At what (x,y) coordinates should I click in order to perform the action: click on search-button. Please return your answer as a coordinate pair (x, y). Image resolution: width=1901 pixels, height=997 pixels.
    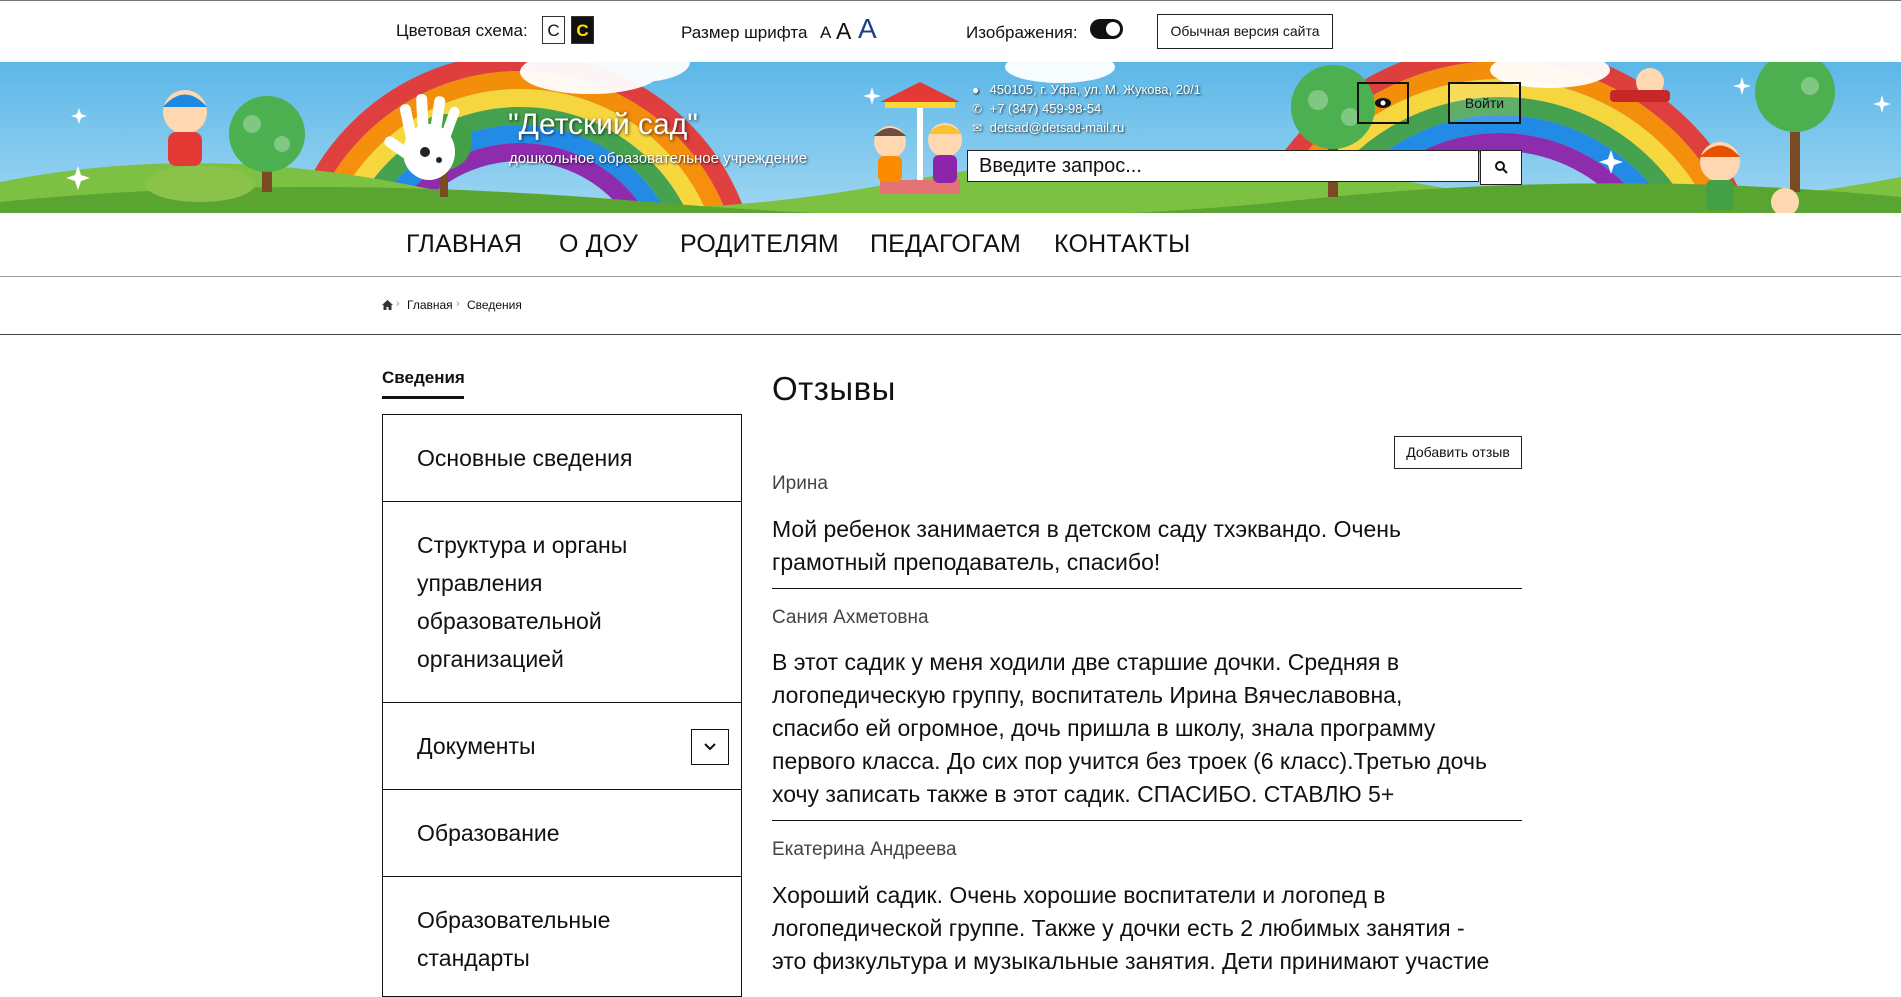
    Looking at the image, I should click on (1501, 167).